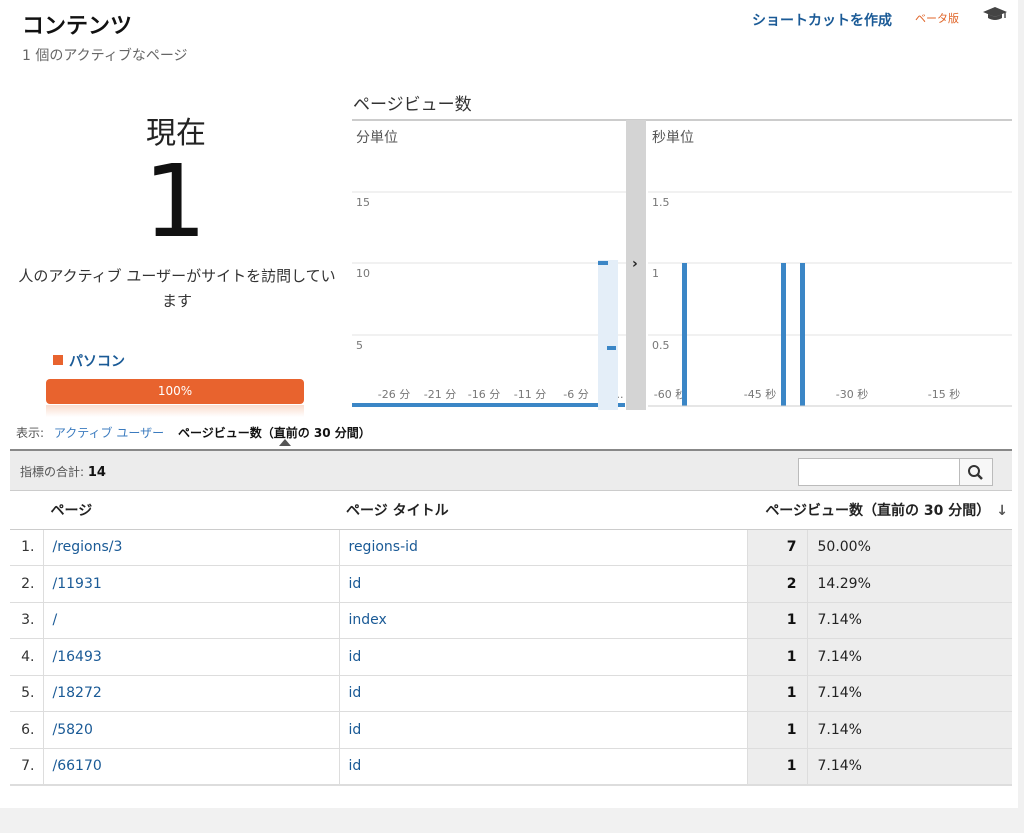 The image size is (1024, 833). What do you see at coordinates (575, 394) in the screenshot?
I see `minute-x-tick: -6 分` at bounding box center [575, 394].